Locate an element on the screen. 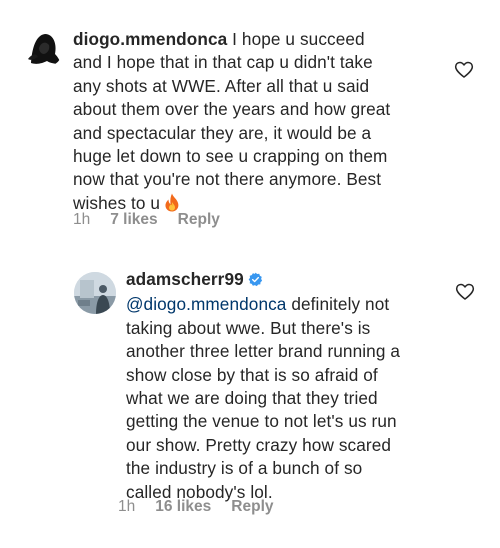 The height and width of the screenshot is (548, 500). username: diogo.mmendonca is located at coordinates (150, 39).